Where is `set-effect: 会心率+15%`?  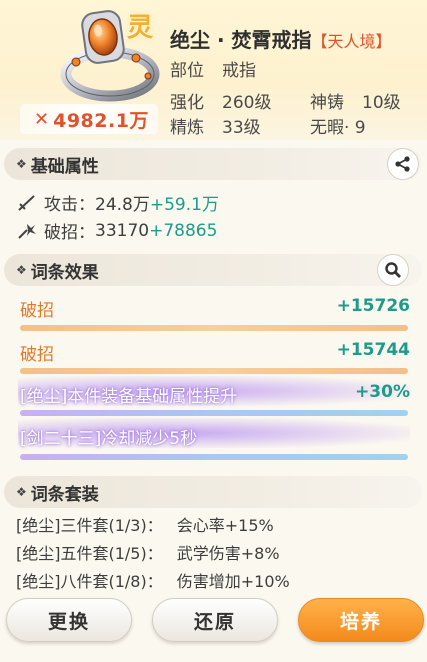 set-effect: 会心率+15% is located at coordinates (225, 525).